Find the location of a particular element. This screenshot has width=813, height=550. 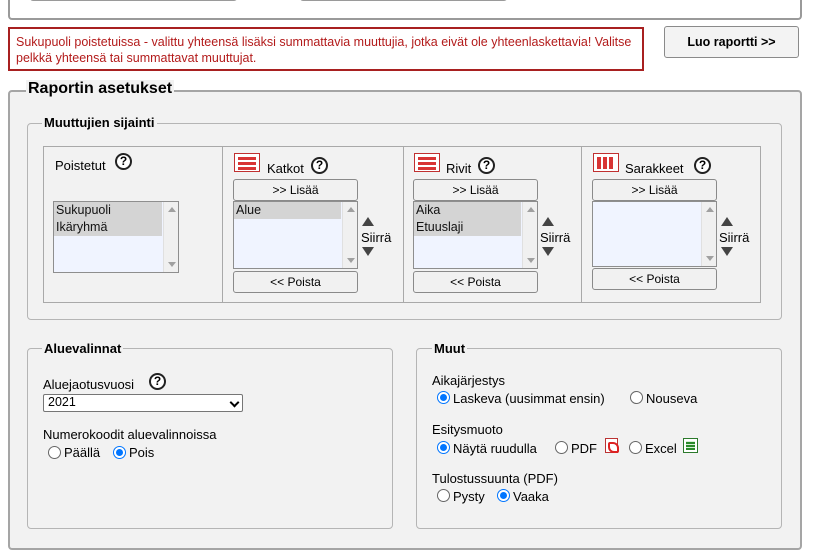

remove-breaks-button: << Poista is located at coordinates (295, 282).